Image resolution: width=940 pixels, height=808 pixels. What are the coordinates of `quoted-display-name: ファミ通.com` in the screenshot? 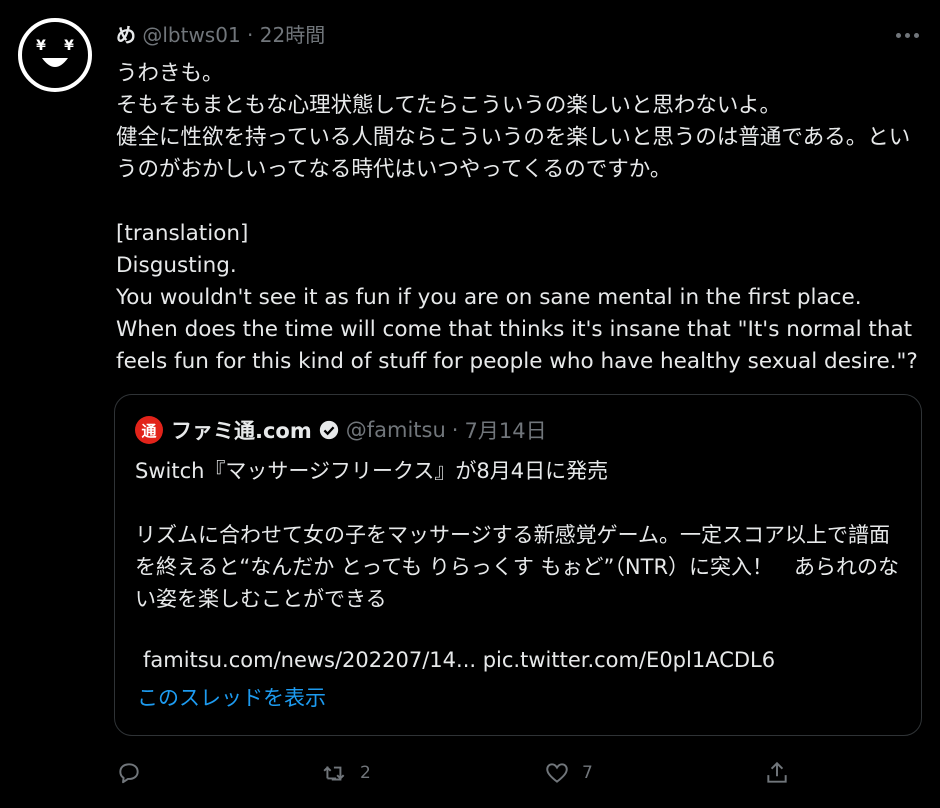 It's located at (241, 431).